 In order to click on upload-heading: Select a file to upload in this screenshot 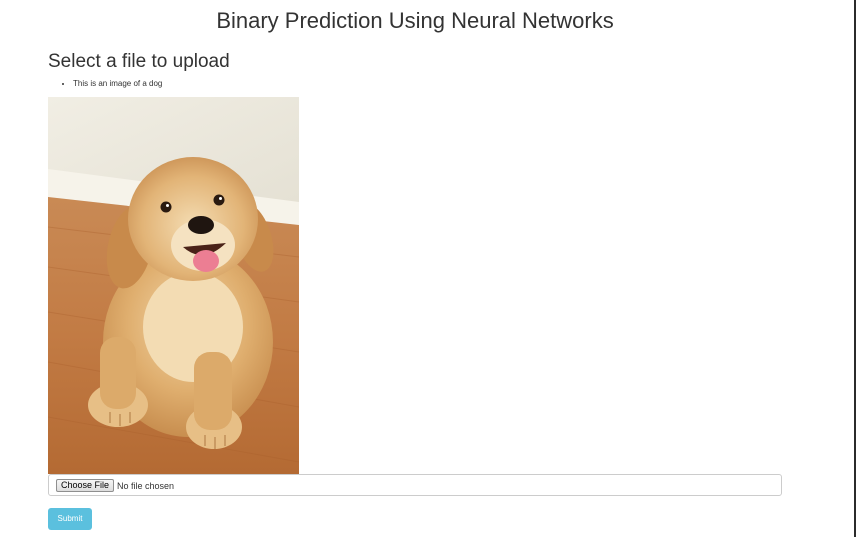, I will do `click(139, 61)`.